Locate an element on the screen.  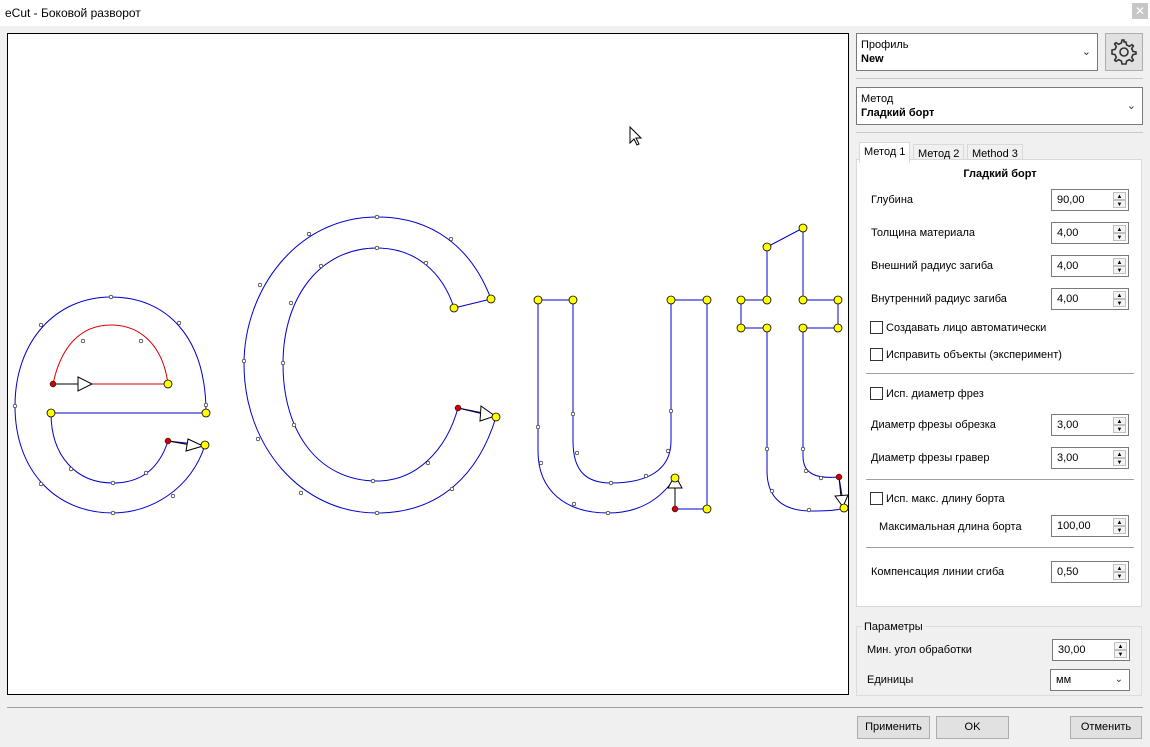
apply-button: Применить is located at coordinates (893, 727).